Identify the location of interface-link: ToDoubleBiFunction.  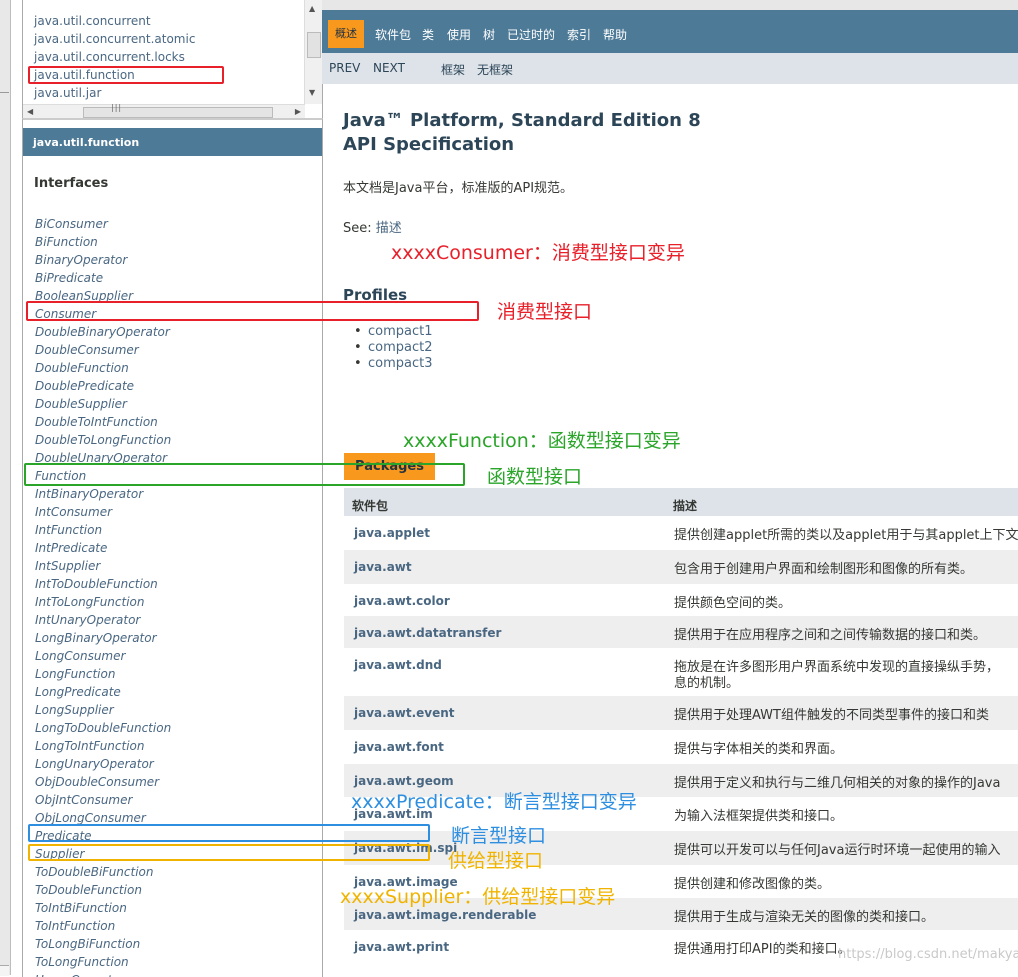
(94, 872).